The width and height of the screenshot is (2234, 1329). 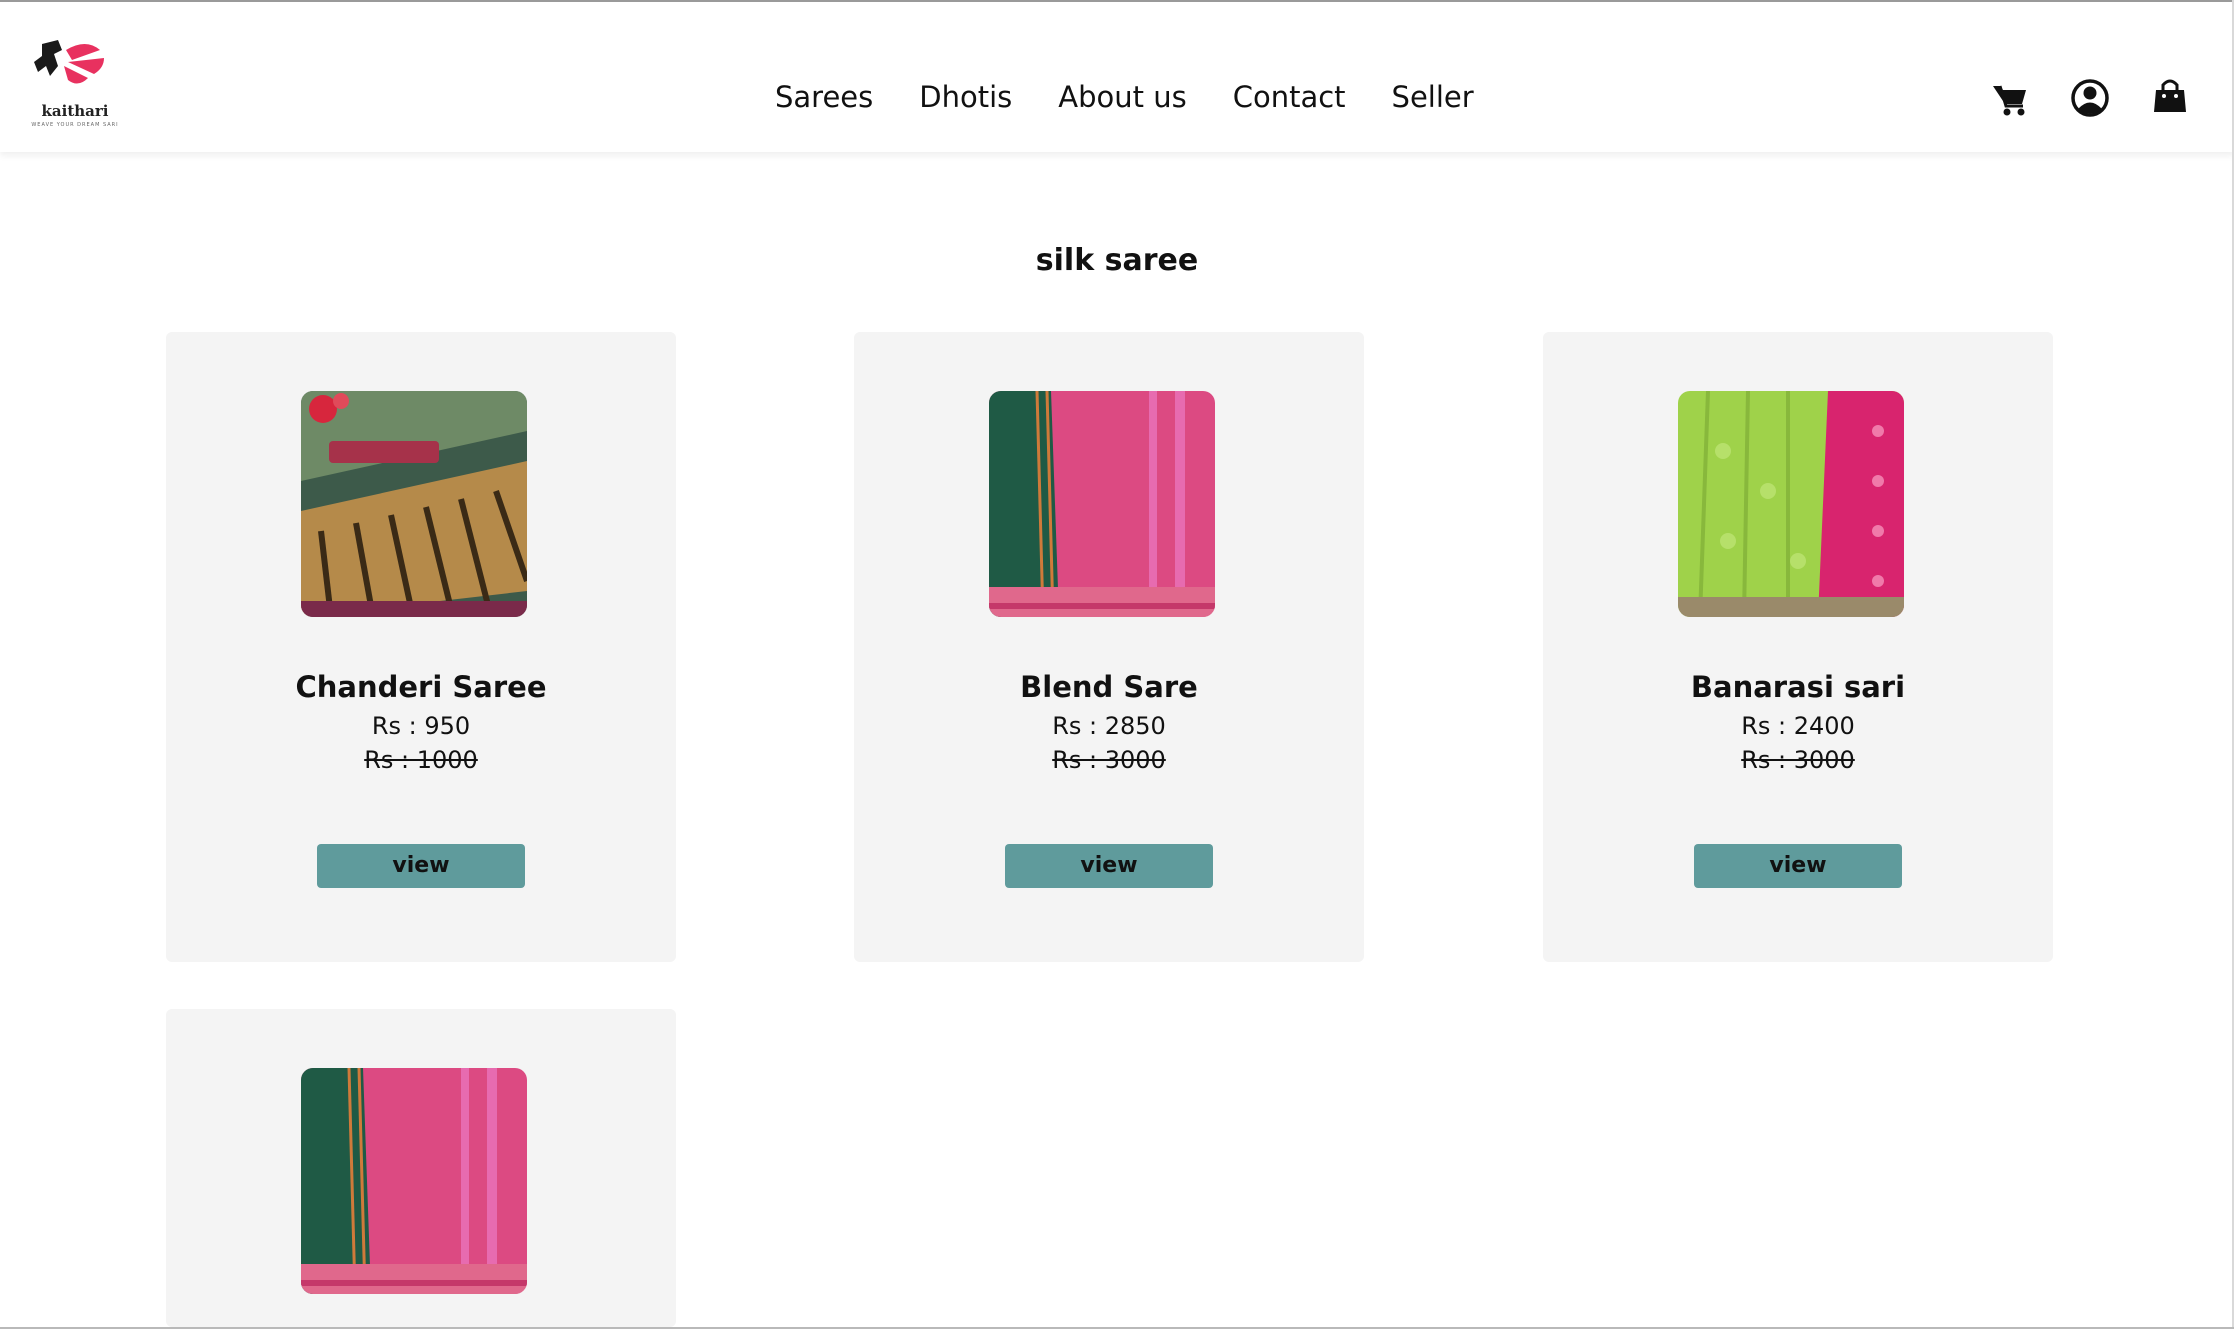 I want to click on product-price: Rs : 2400, so click(x=1798, y=726).